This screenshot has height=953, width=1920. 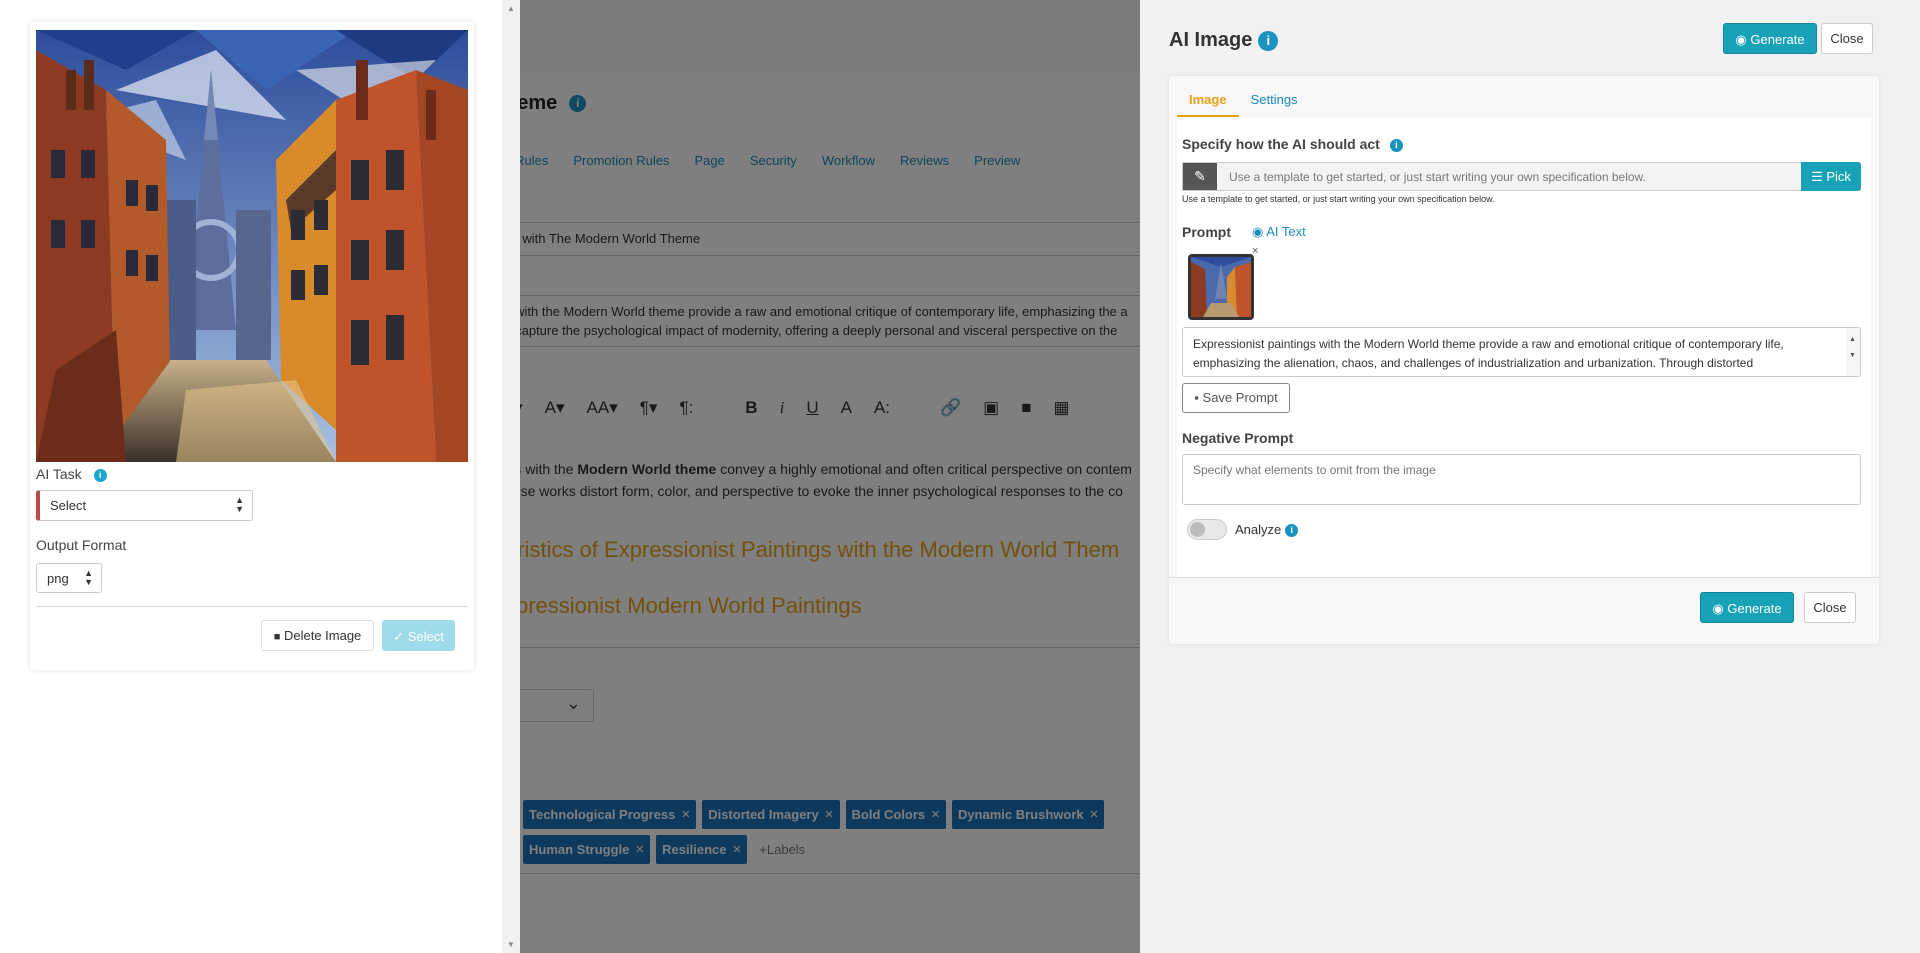 I want to click on save-icon: ▪, so click(x=1196, y=397).